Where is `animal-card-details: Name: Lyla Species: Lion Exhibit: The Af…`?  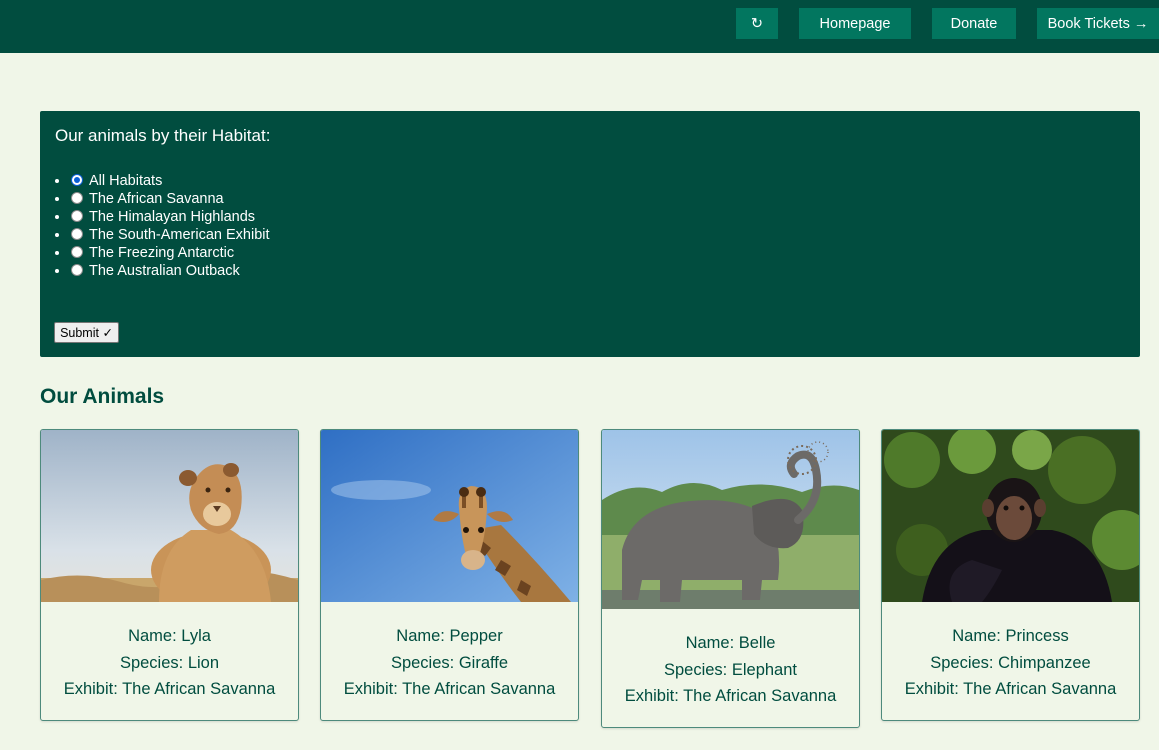 animal-card-details: Name: Lyla Species: Lion Exhibit: The Af… is located at coordinates (169, 663).